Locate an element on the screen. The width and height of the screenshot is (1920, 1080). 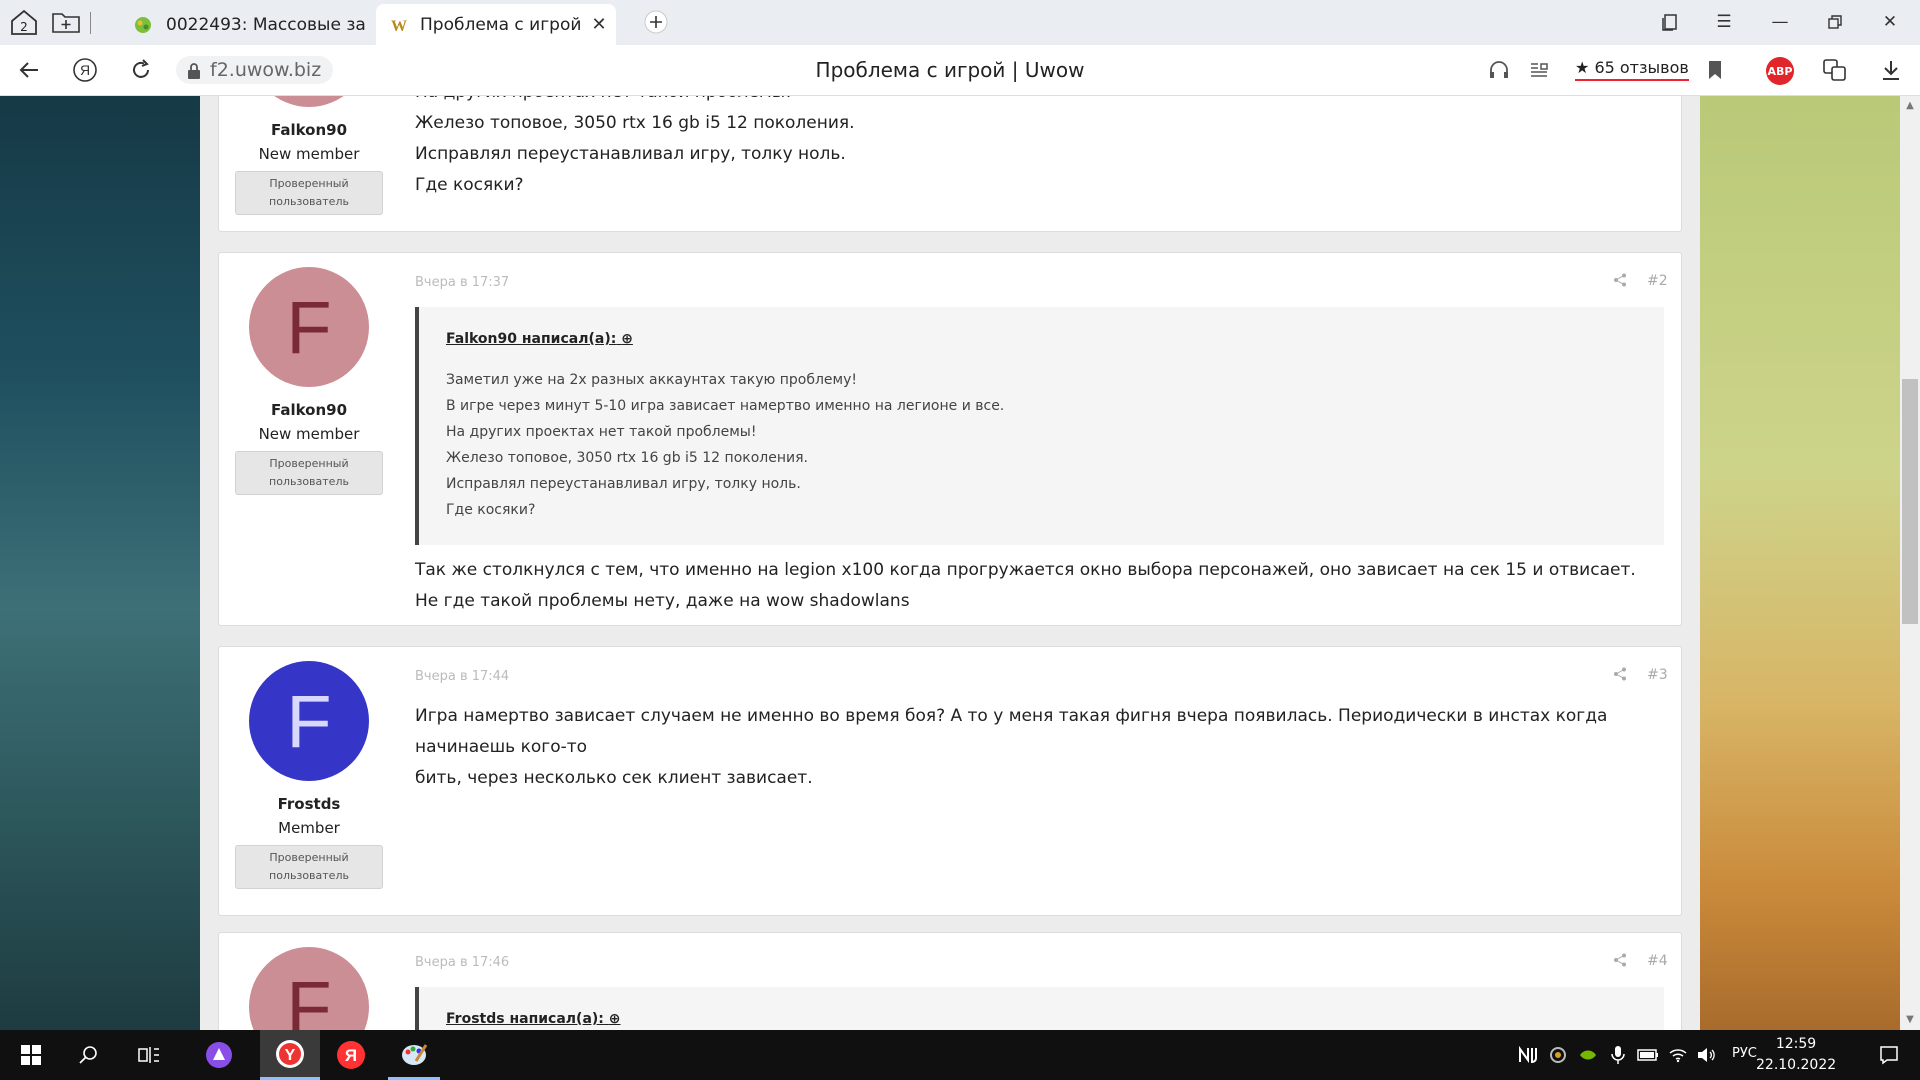
post-number: #4 is located at coordinates (1657, 961).